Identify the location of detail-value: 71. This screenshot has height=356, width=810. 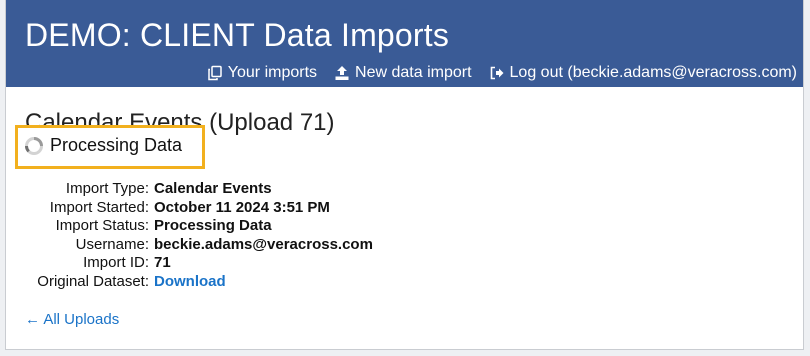
(162, 262).